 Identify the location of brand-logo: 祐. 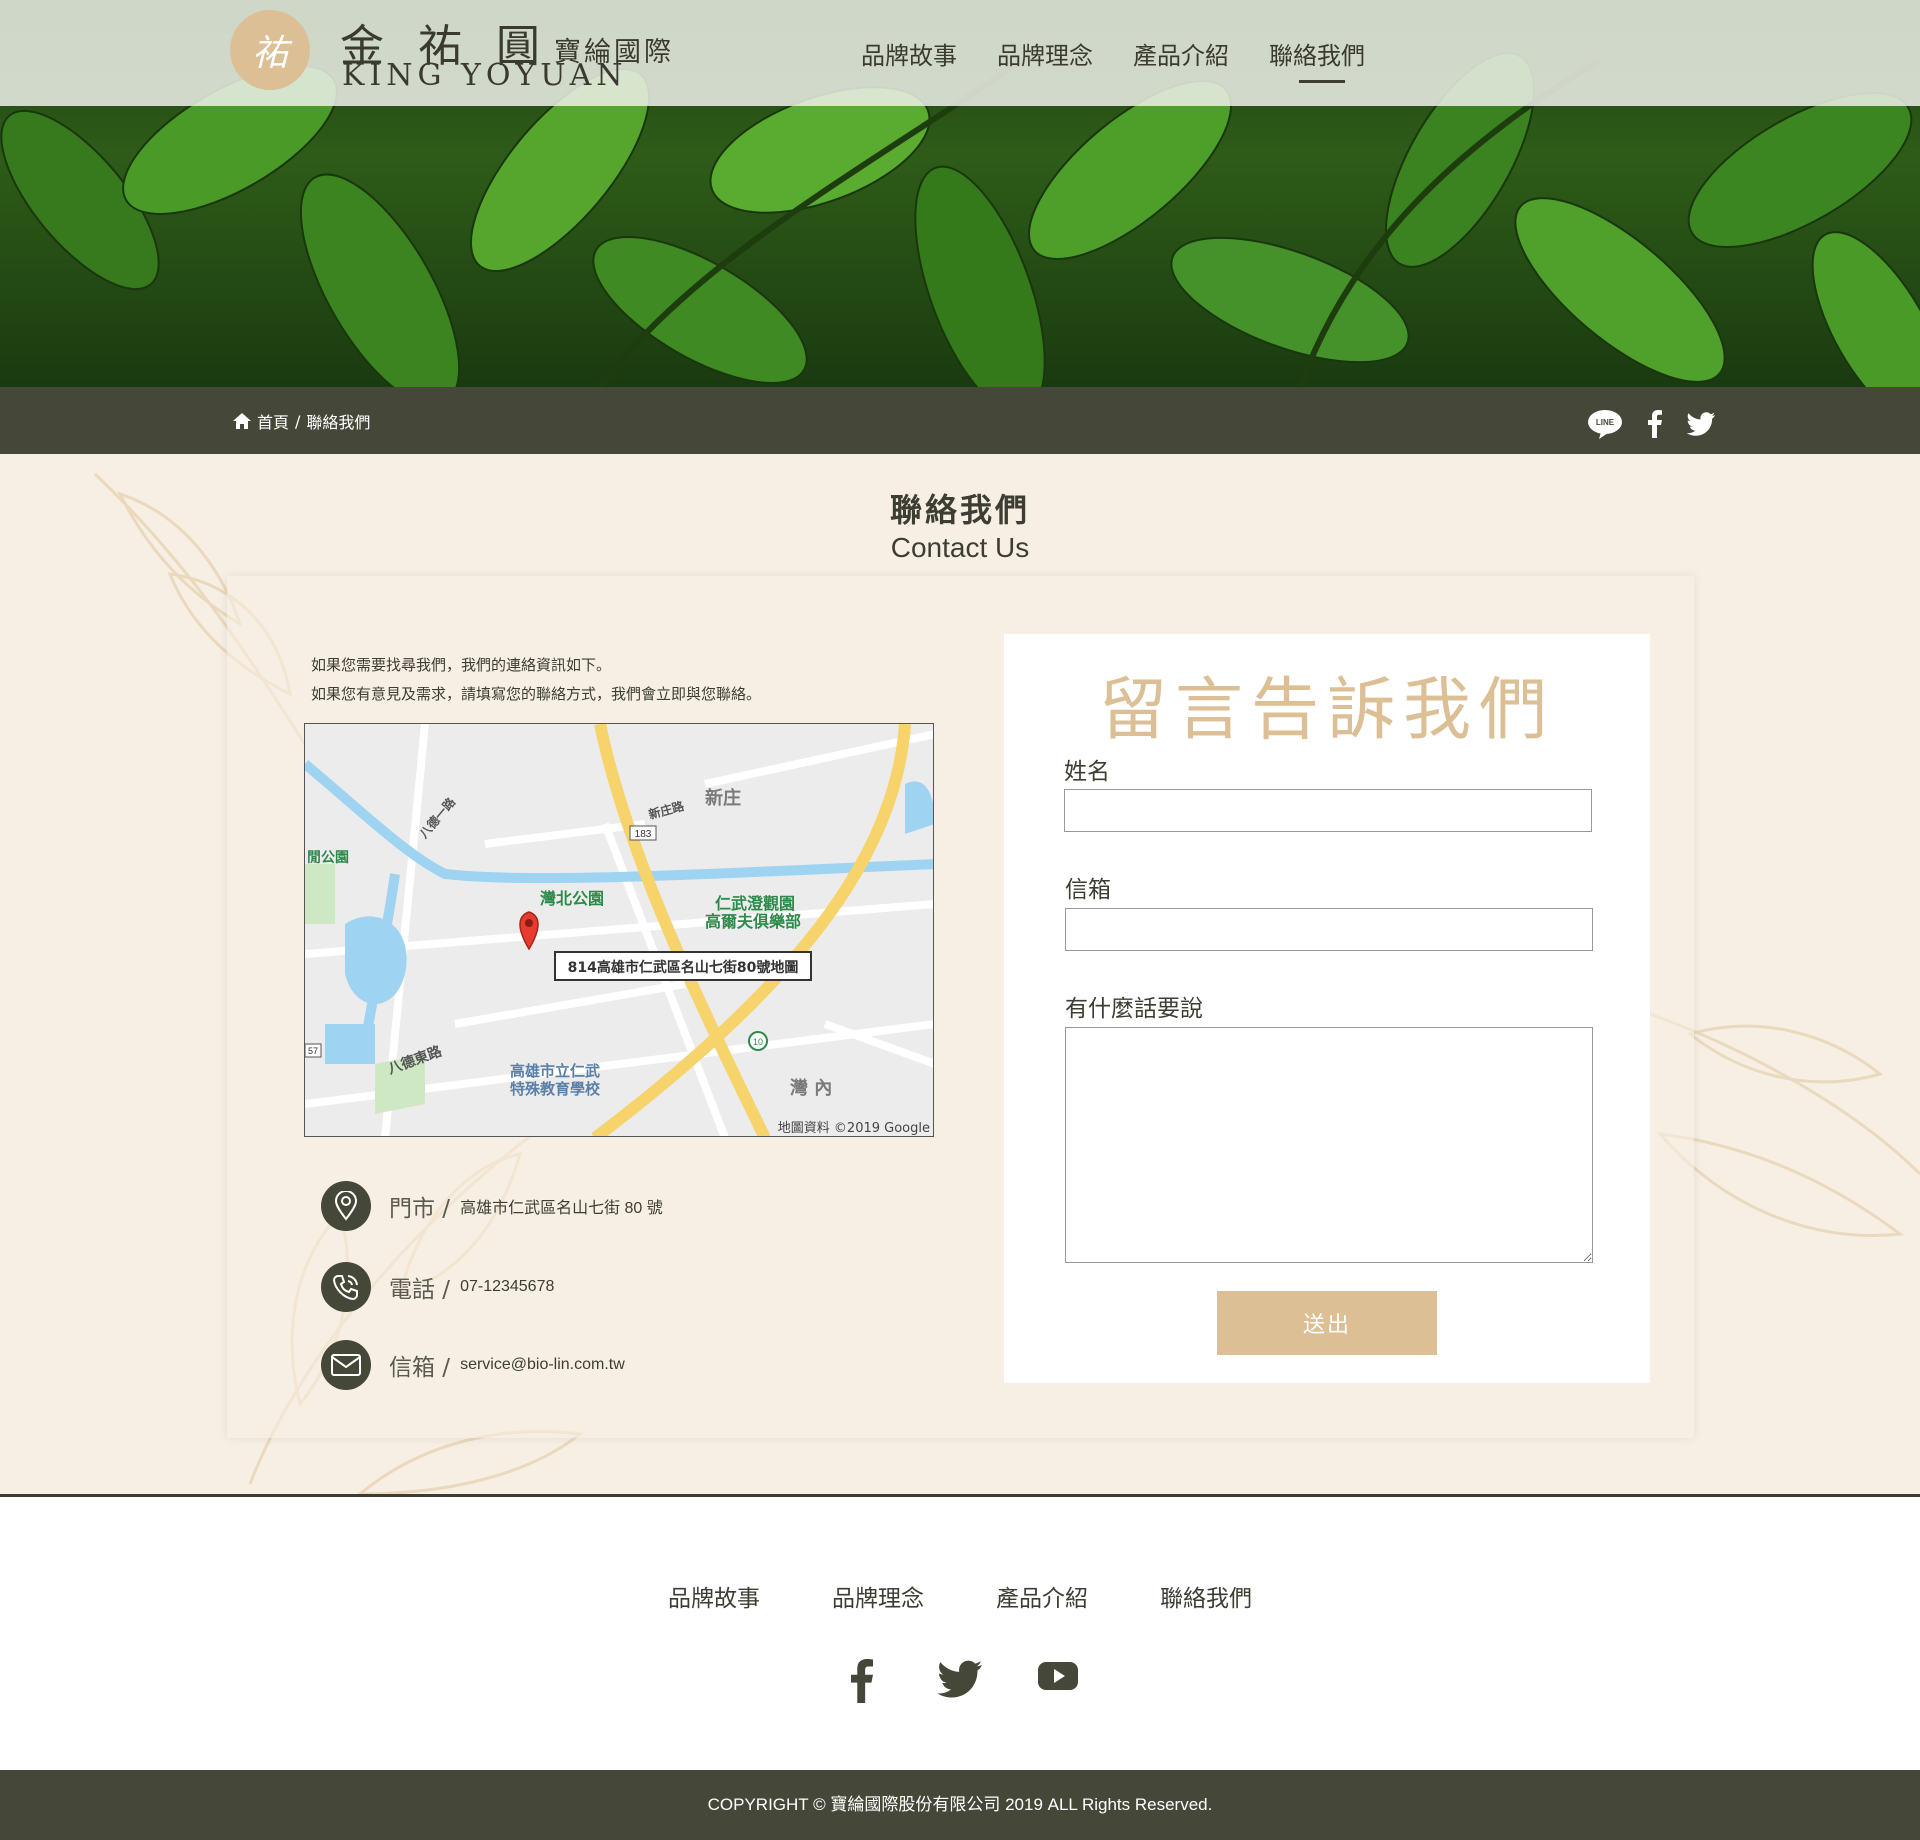
(270, 50).